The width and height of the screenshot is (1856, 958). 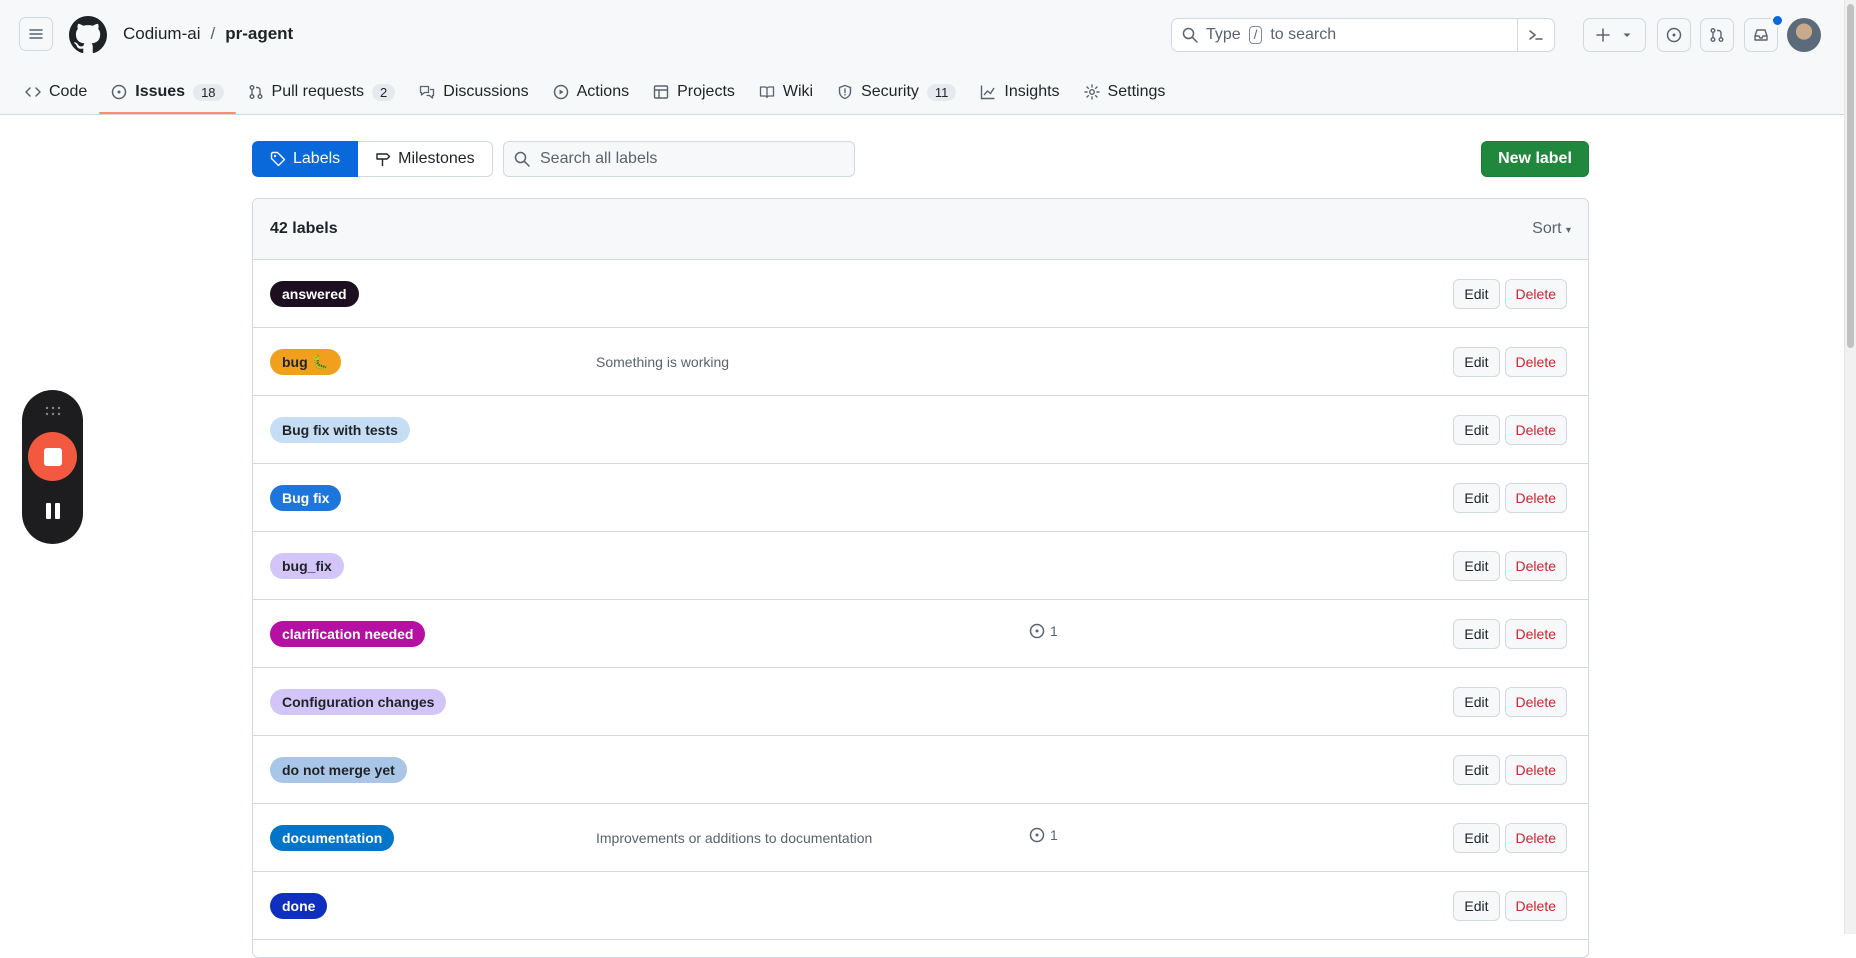 What do you see at coordinates (920, 430) in the screenshot?
I see `label-row: Bug fix with tests Edit Delete` at bounding box center [920, 430].